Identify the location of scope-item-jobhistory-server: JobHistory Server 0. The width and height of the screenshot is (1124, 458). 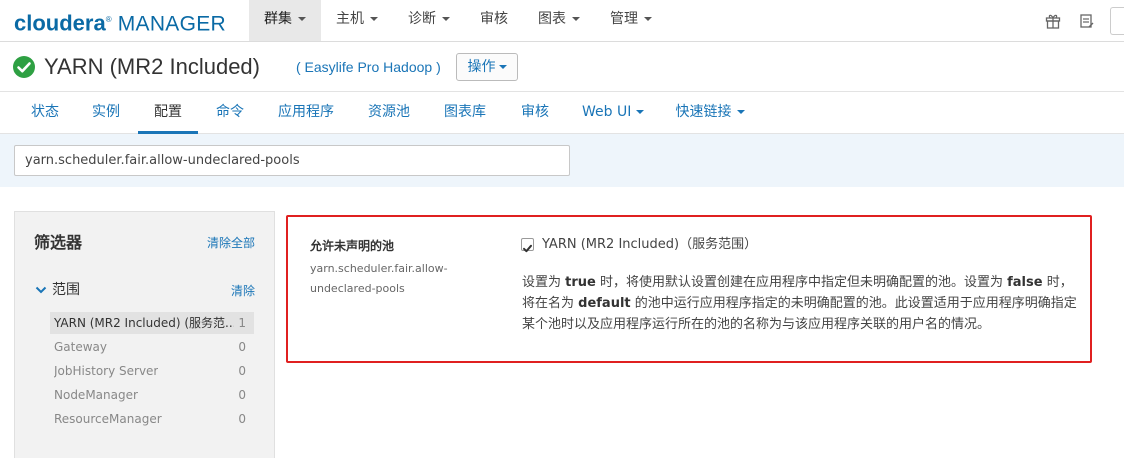
(152, 371).